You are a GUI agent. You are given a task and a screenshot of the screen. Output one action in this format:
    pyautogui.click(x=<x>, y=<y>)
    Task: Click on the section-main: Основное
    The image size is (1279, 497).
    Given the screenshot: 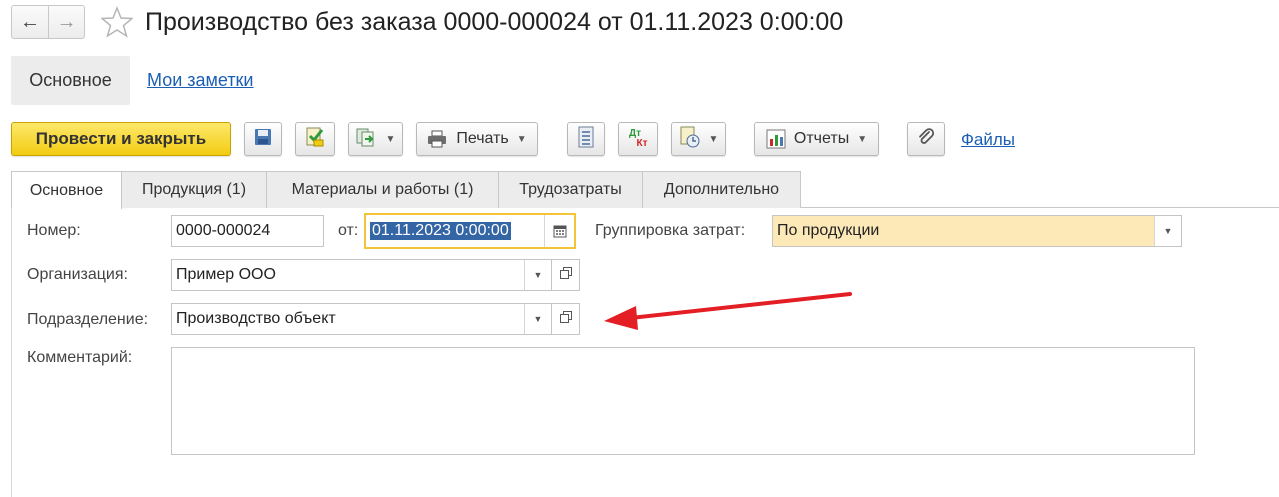 What is the action you would take?
    pyautogui.click(x=70, y=80)
    